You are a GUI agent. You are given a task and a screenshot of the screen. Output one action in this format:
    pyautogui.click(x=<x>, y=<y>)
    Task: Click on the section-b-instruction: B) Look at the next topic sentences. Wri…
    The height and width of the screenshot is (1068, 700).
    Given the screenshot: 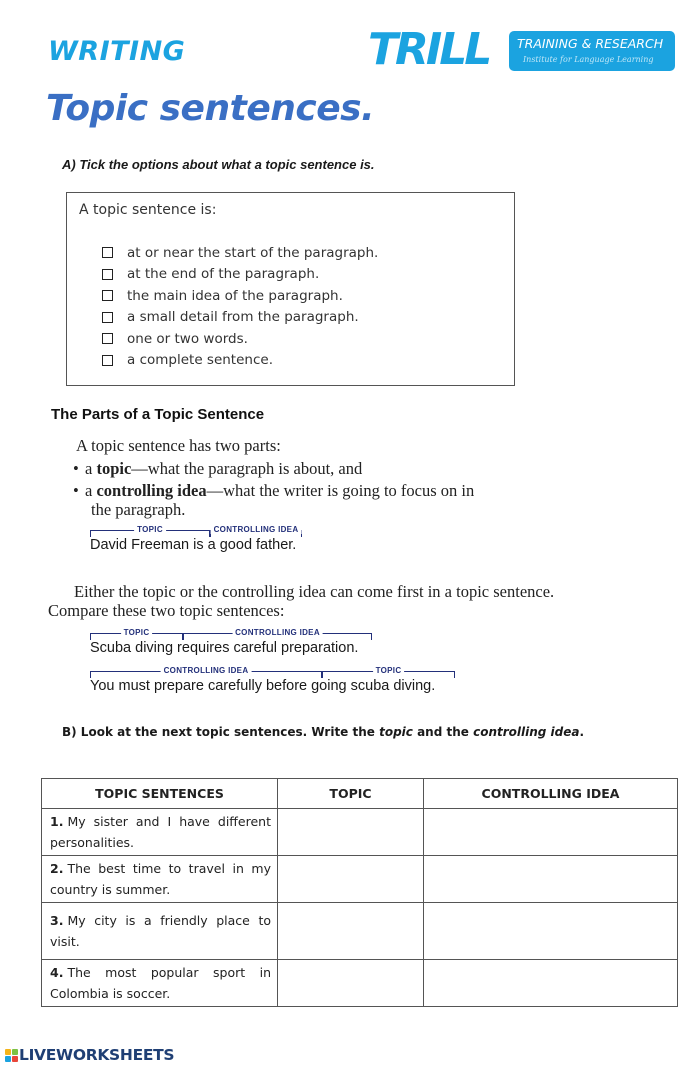 What is the action you would take?
    pyautogui.click(x=323, y=732)
    